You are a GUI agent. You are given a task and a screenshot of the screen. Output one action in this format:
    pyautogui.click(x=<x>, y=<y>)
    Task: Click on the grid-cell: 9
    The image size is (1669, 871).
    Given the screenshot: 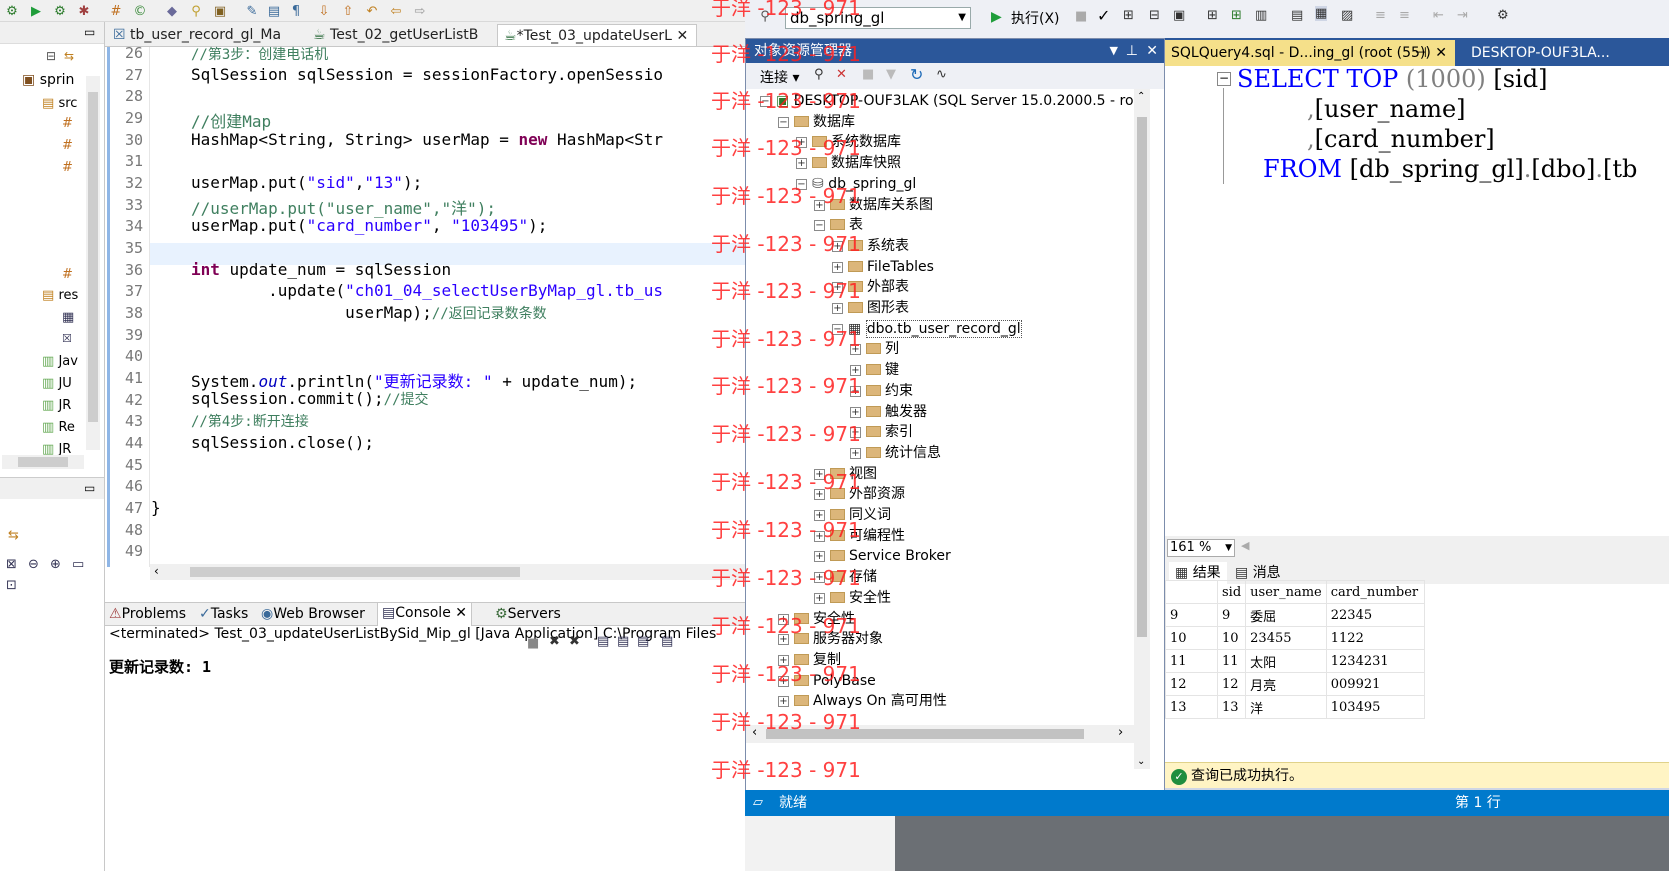 What is the action you would take?
    pyautogui.click(x=1231, y=615)
    